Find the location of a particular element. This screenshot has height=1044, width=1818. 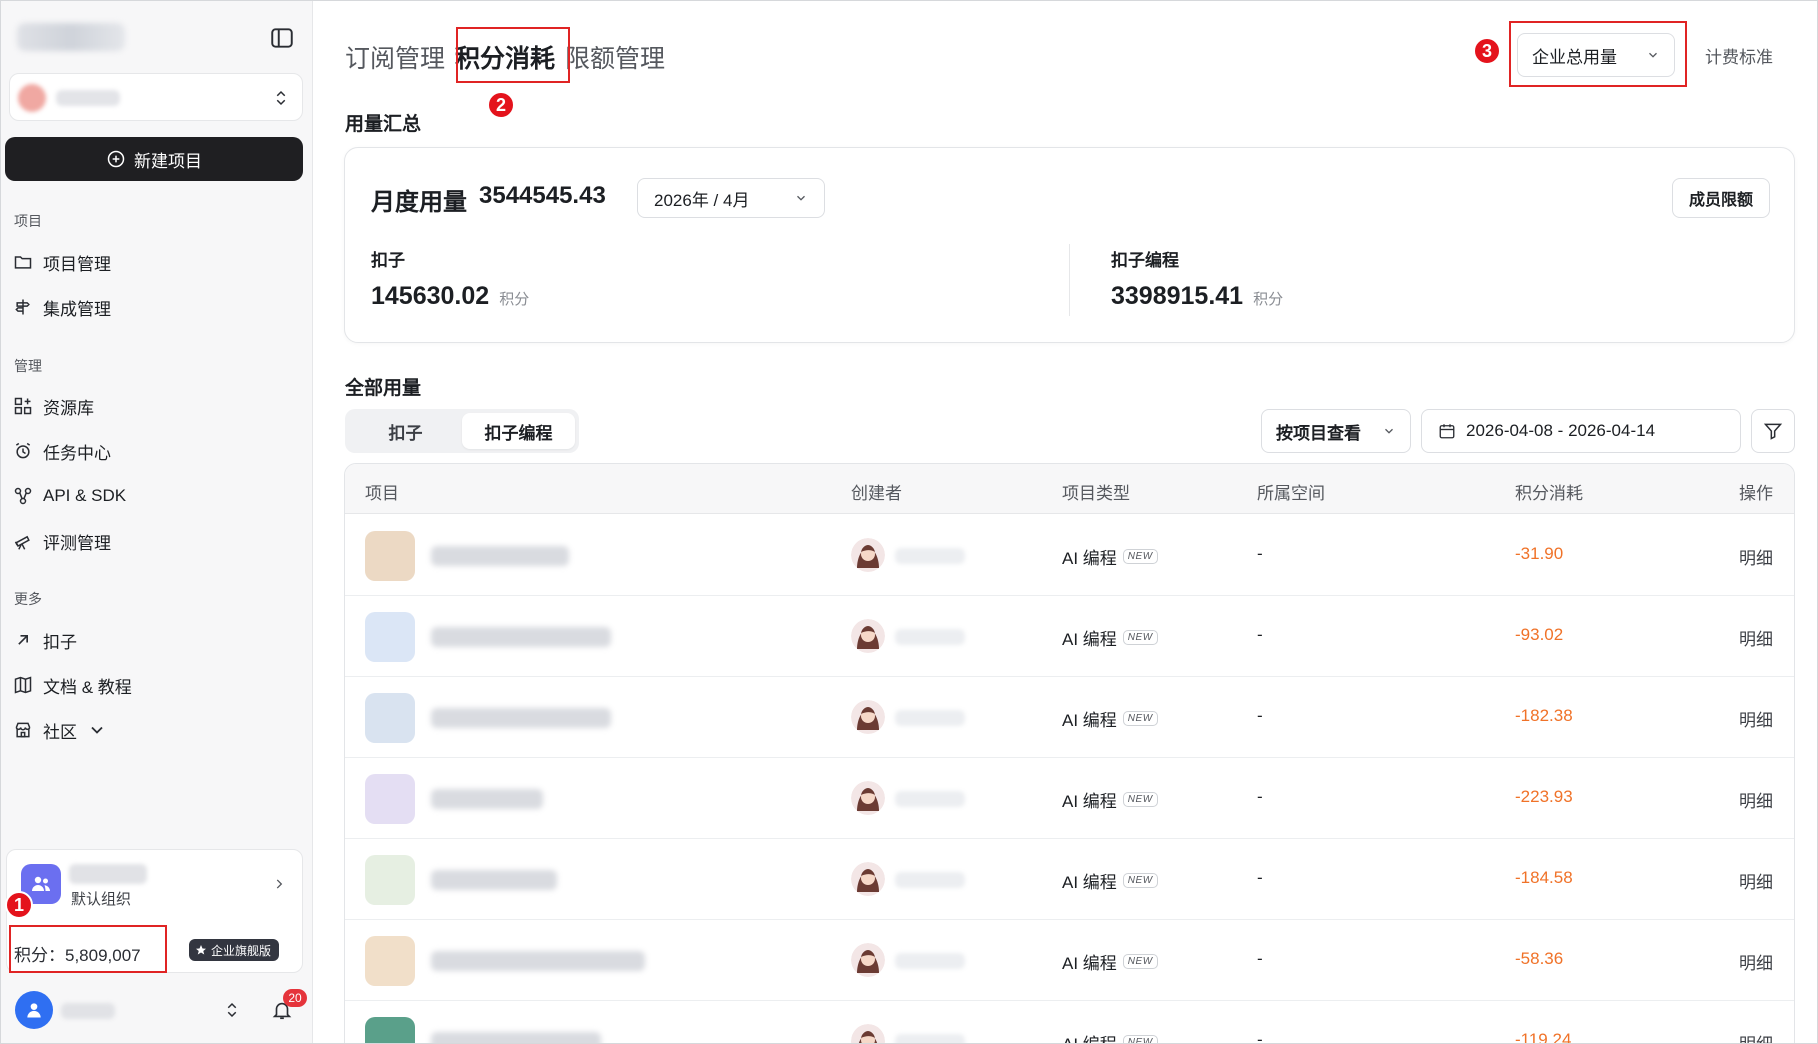

logo is located at coordinates (71, 37).